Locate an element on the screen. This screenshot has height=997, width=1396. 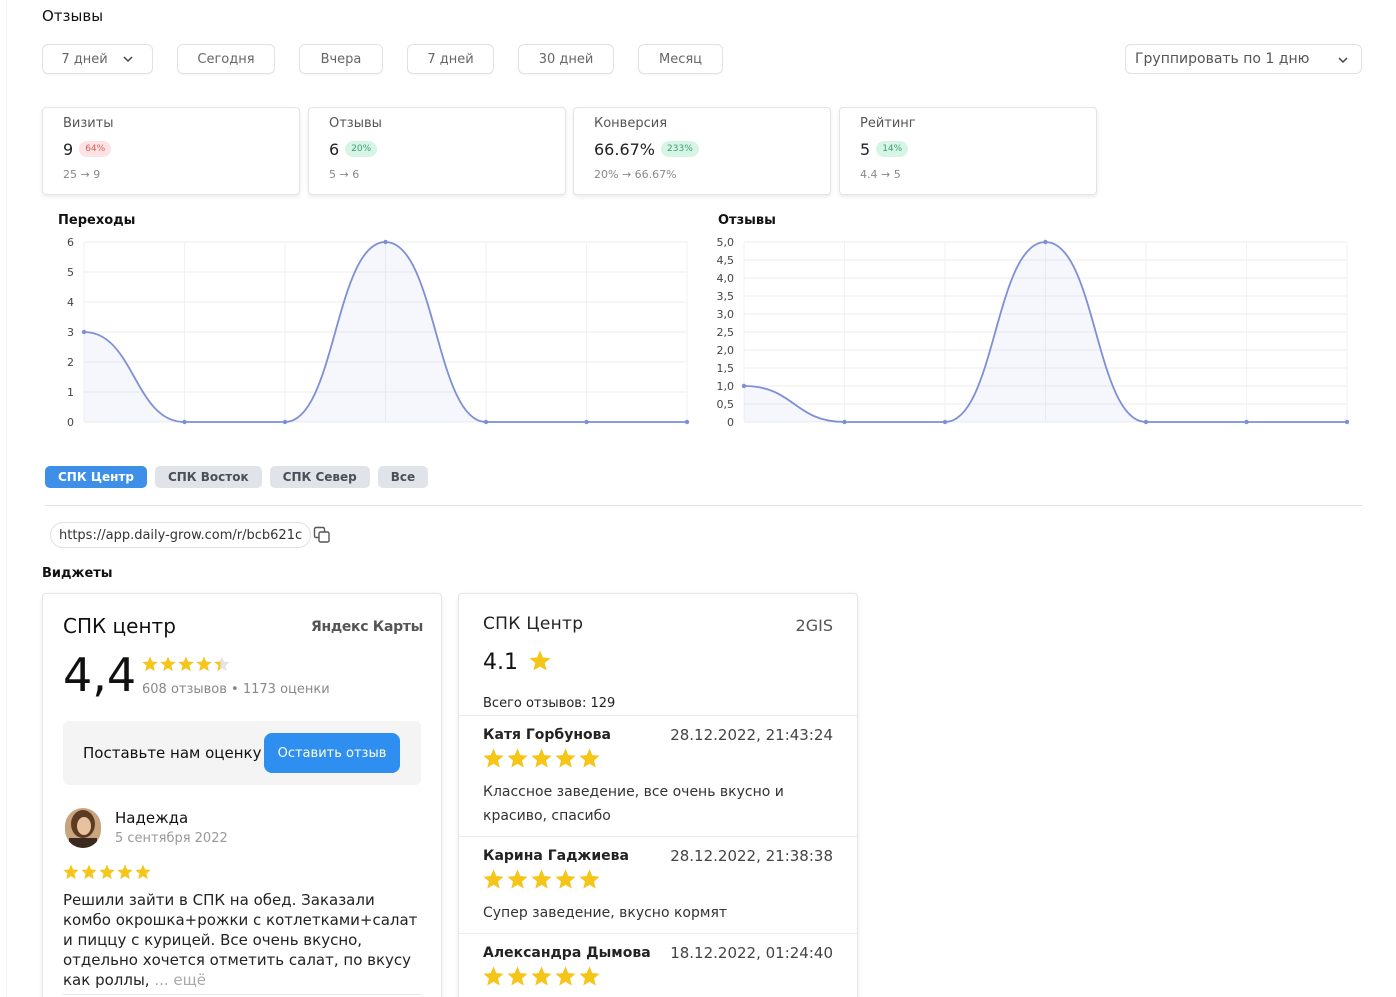
kpi-value: 6 is located at coordinates (334, 149).